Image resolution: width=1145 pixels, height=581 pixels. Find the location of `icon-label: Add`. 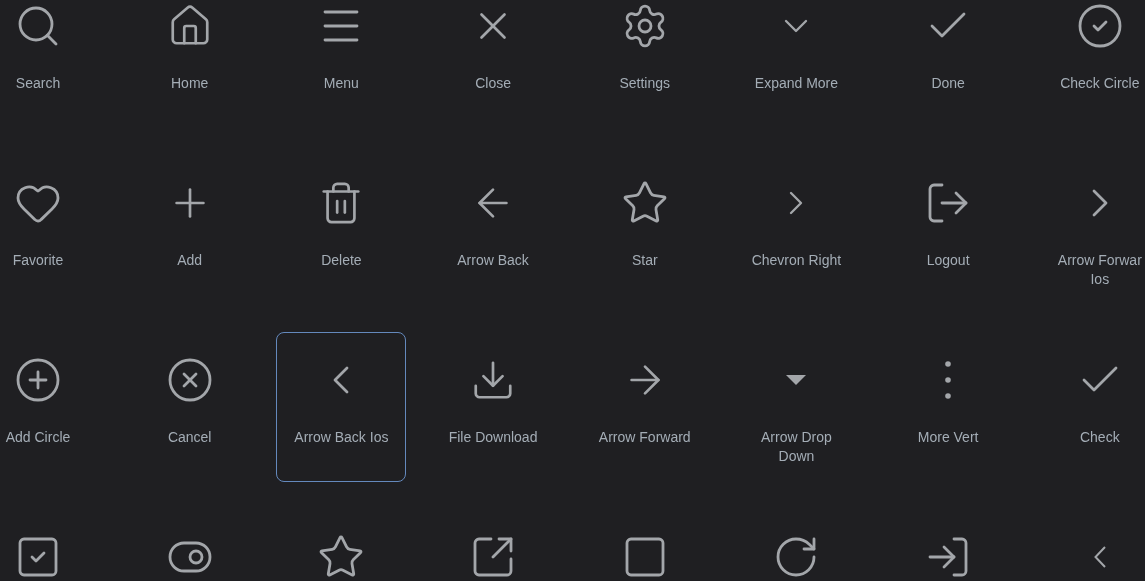

icon-label: Add is located at coordinates (190, 260).